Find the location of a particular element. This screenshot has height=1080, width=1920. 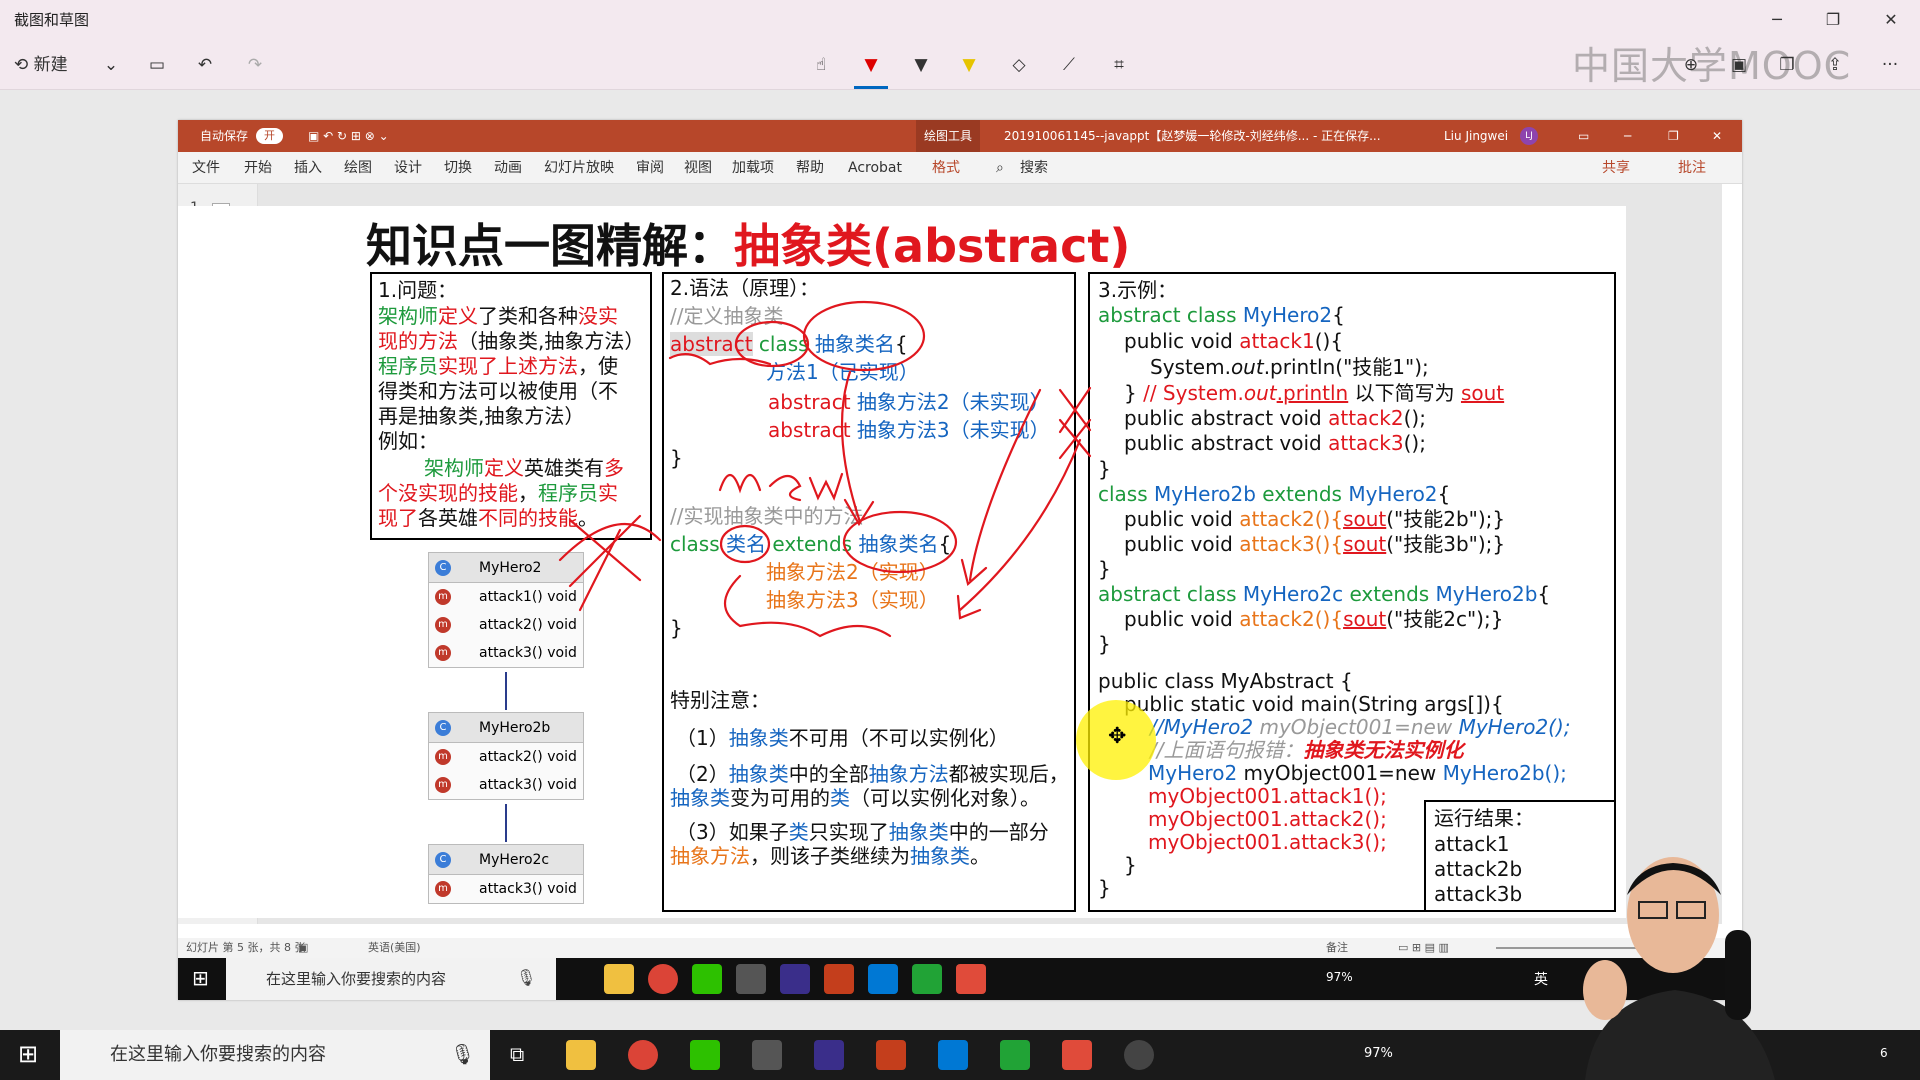

spellcheck-icon: ▣ is located at coordinates (303, 948).